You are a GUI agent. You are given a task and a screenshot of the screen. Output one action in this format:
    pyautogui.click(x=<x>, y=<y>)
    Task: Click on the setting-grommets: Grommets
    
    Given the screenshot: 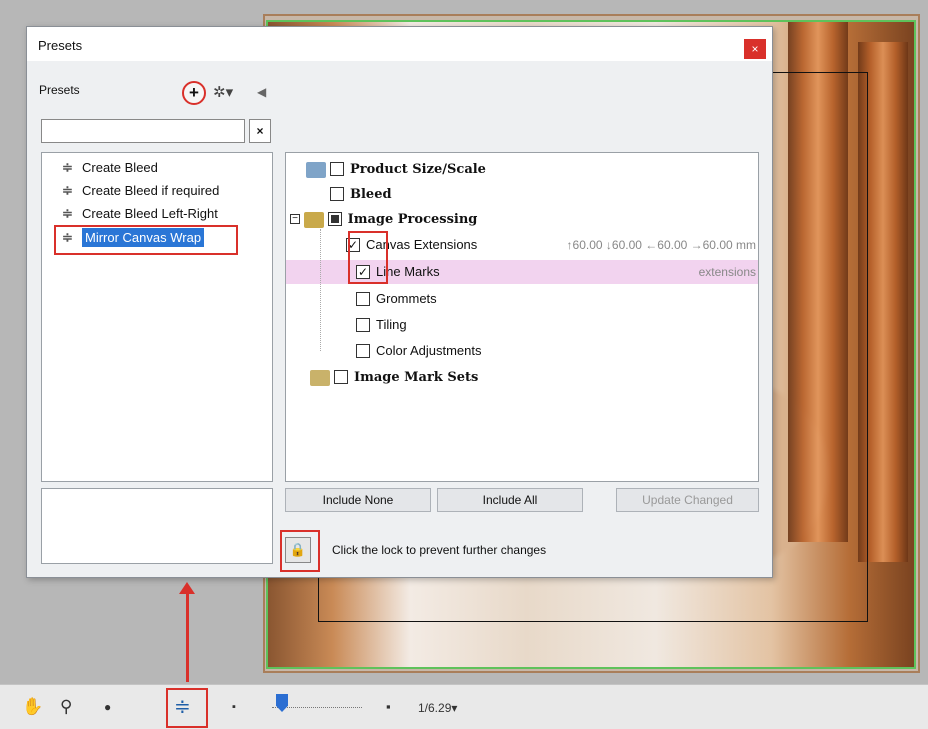 What is the action you would take?
    pyautogui.click(x=557, y=299)
    